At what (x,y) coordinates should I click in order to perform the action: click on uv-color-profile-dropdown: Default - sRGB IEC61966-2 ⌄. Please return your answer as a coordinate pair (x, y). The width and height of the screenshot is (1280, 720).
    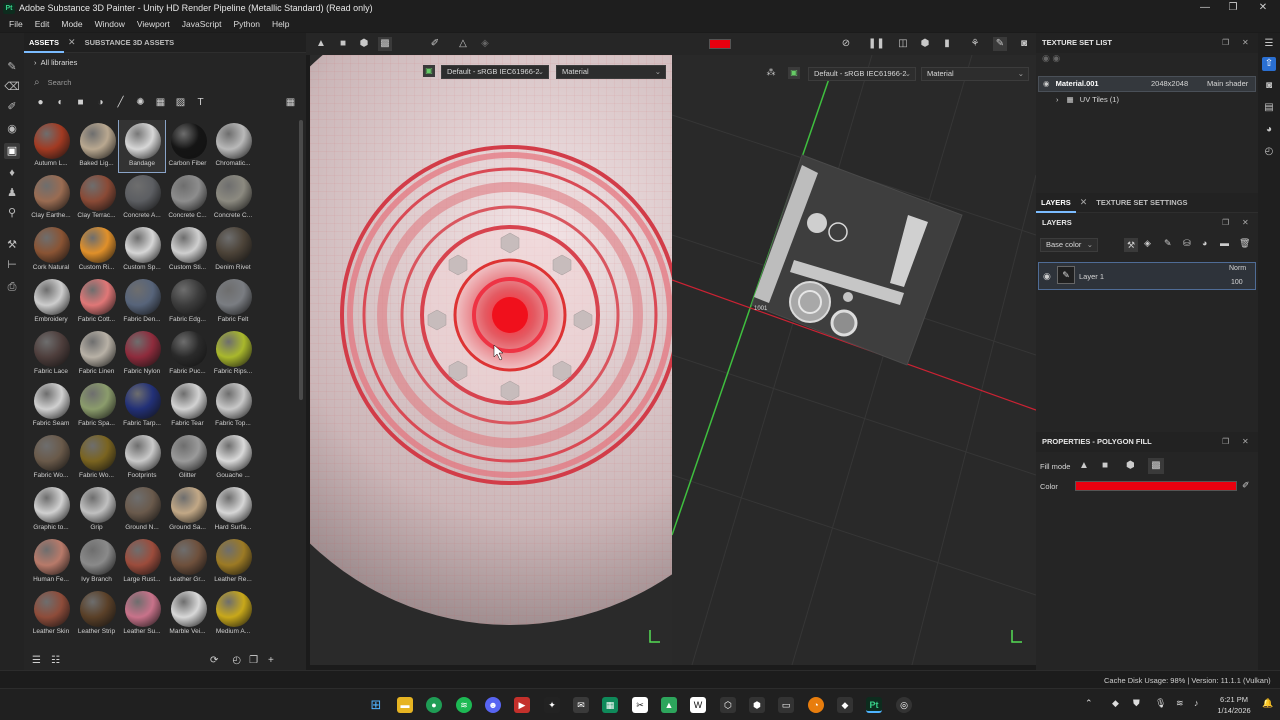
    Looking at the image, I should click on (495, 72).